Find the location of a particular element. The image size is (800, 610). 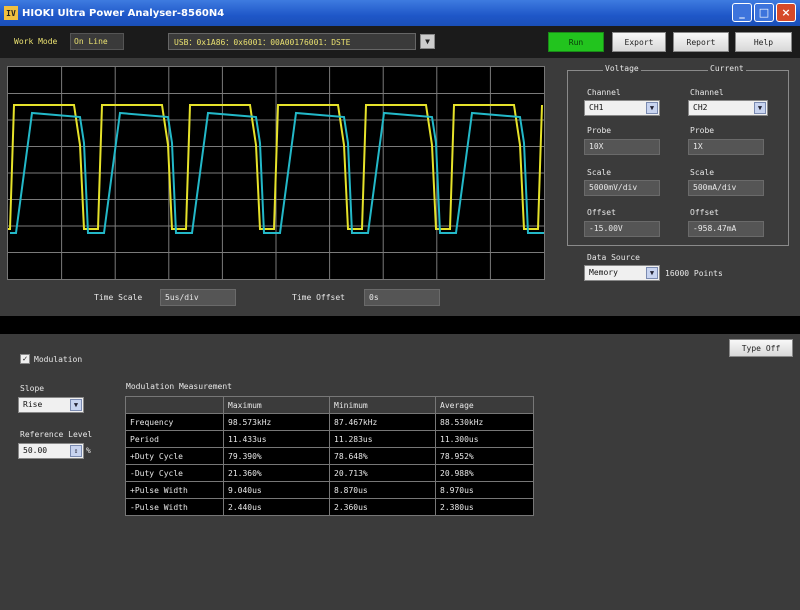

table-header-cell: Minimum is located at coordinates (382, 405).